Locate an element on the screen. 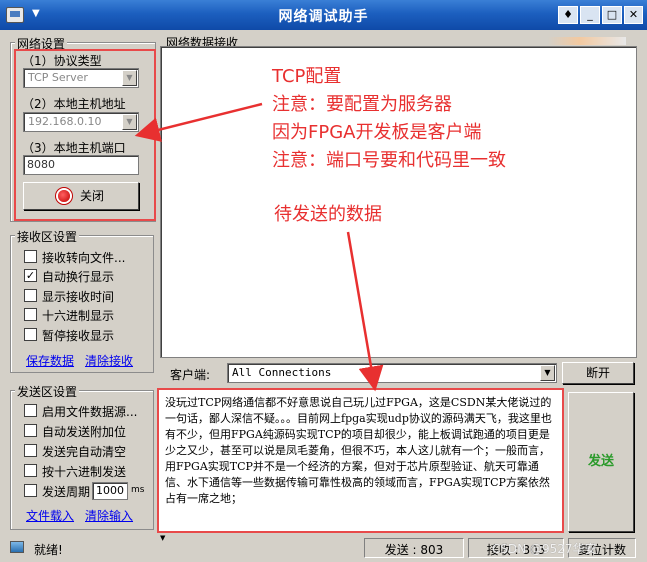 Image resolution: width=647 pixels, height=562 pixels. window-title: 网络调试助手 is located at coordinates (323, 17).